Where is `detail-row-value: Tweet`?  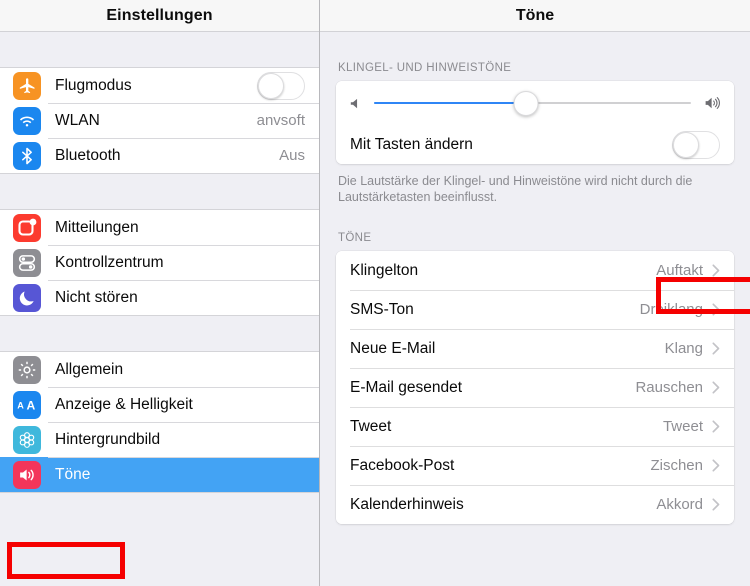
detail-row-value: Tweet is located at coordinates (682, 426).